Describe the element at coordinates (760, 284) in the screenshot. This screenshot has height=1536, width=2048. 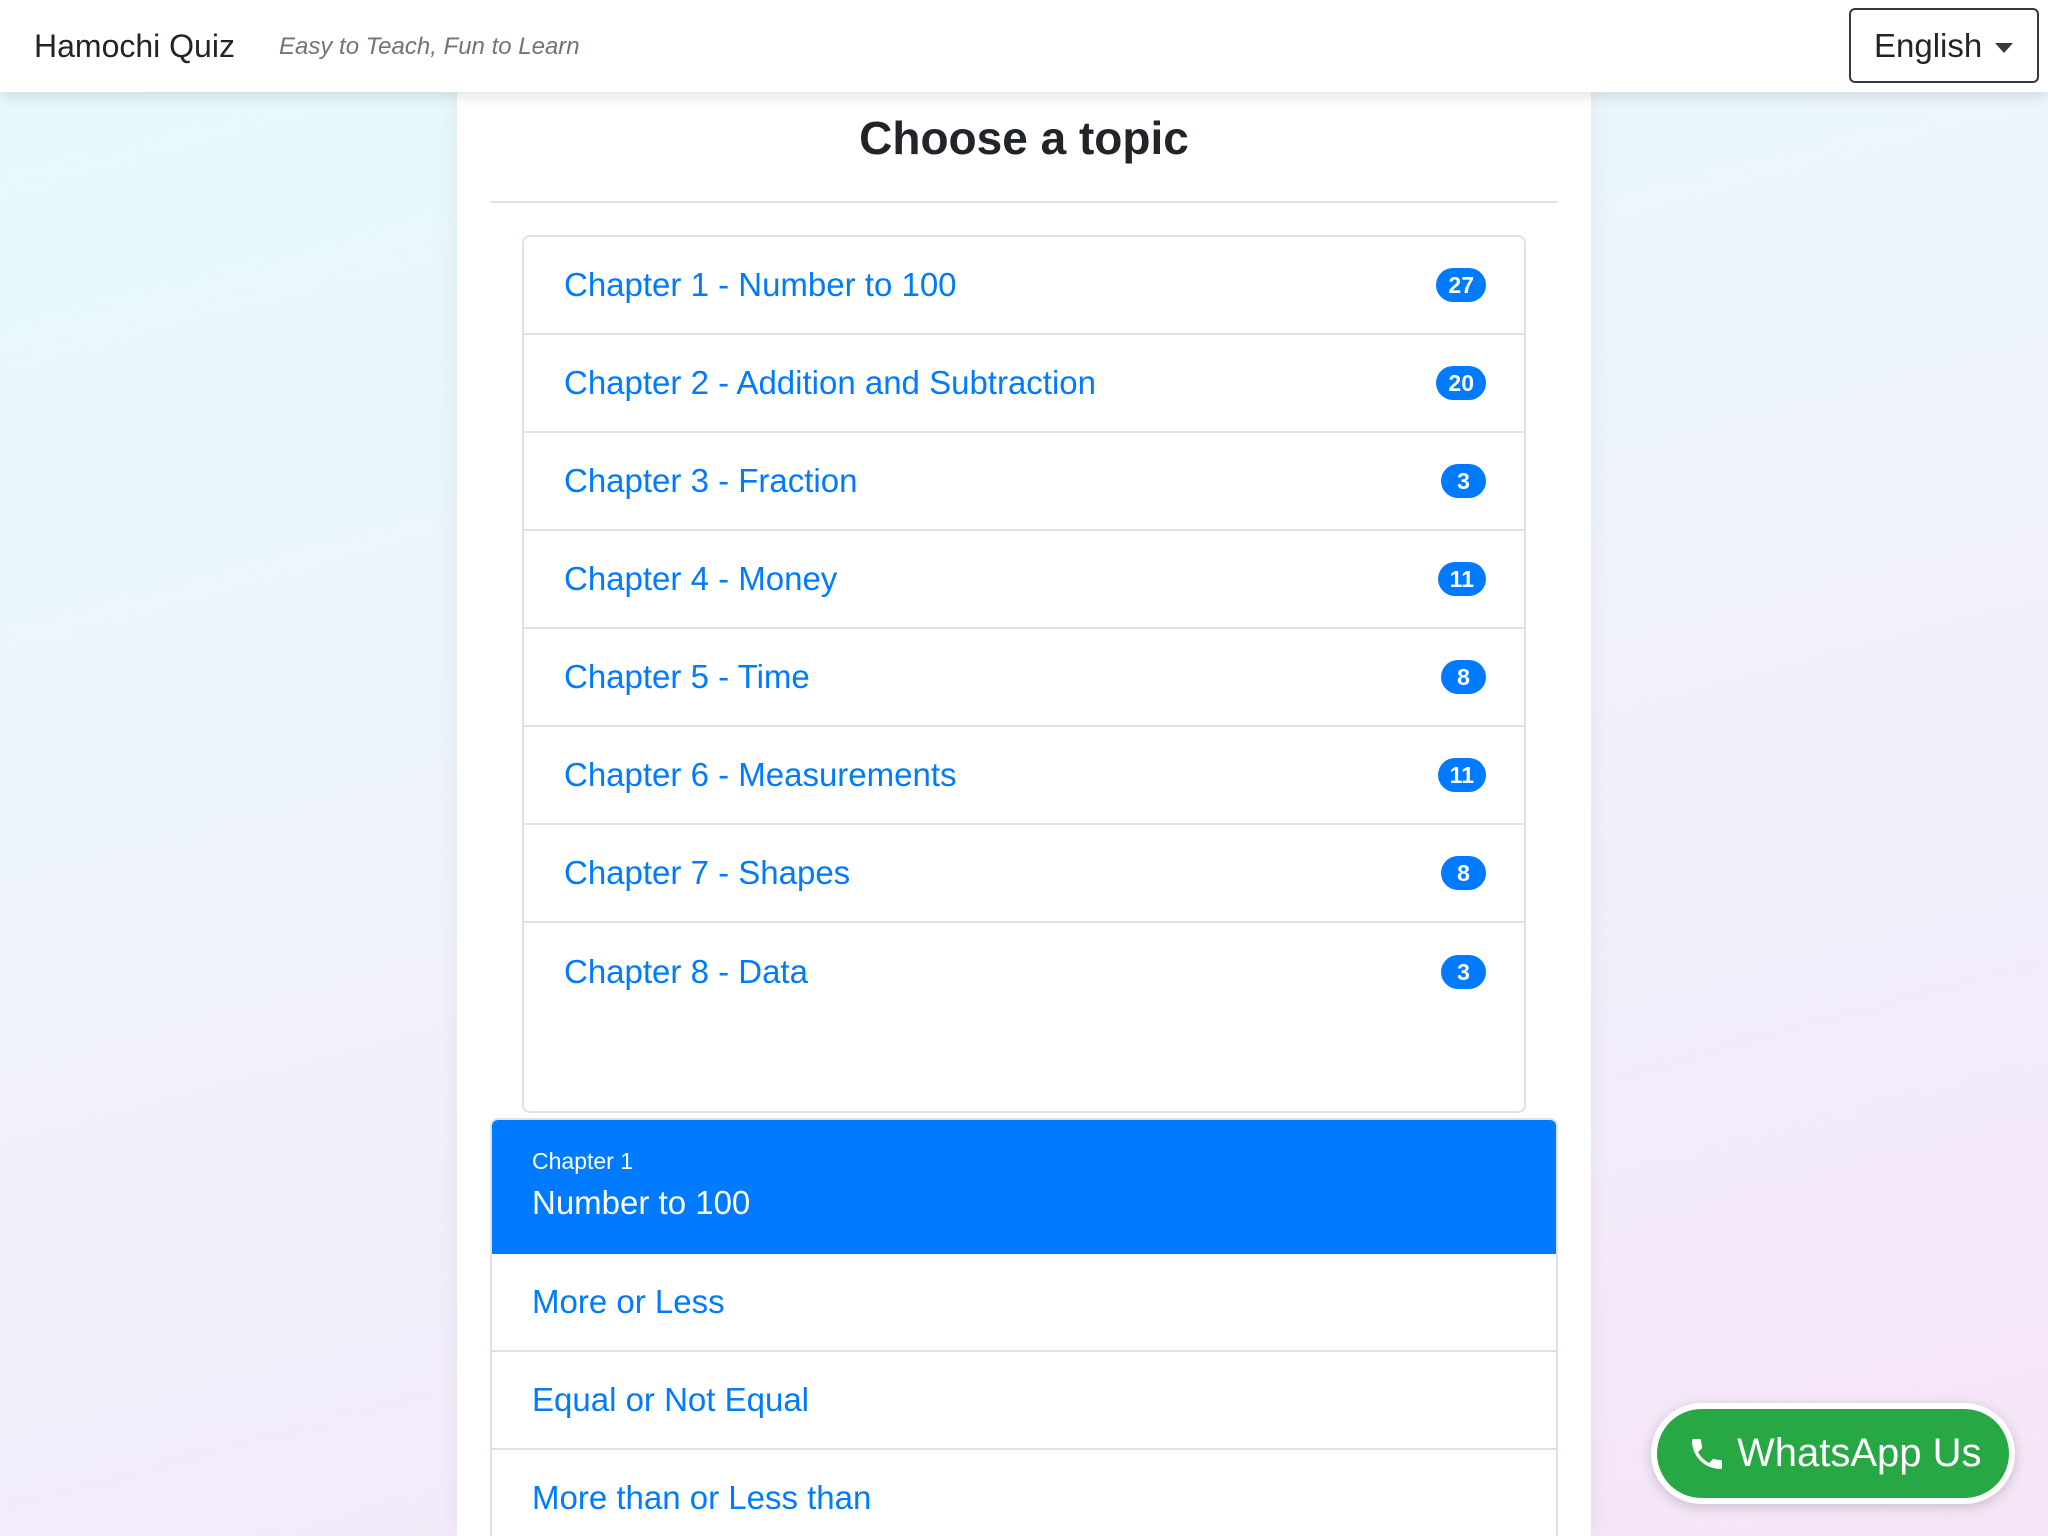
I see `topic-label: Chapter 1 - Number to 100` at that location.